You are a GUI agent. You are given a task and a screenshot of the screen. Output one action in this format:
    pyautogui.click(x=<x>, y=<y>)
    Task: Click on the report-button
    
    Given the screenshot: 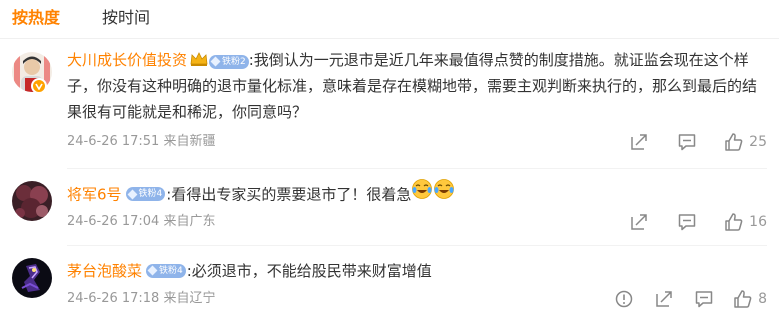 What is the action you would take?
    pyautogui.click(x=624, y=299)
    